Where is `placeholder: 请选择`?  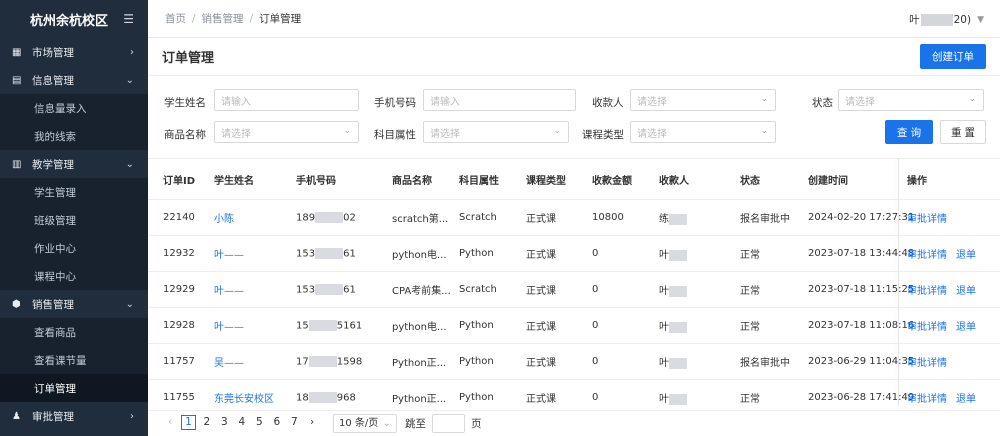
placeholder: 请选择 is located at coordinates (652, 134).